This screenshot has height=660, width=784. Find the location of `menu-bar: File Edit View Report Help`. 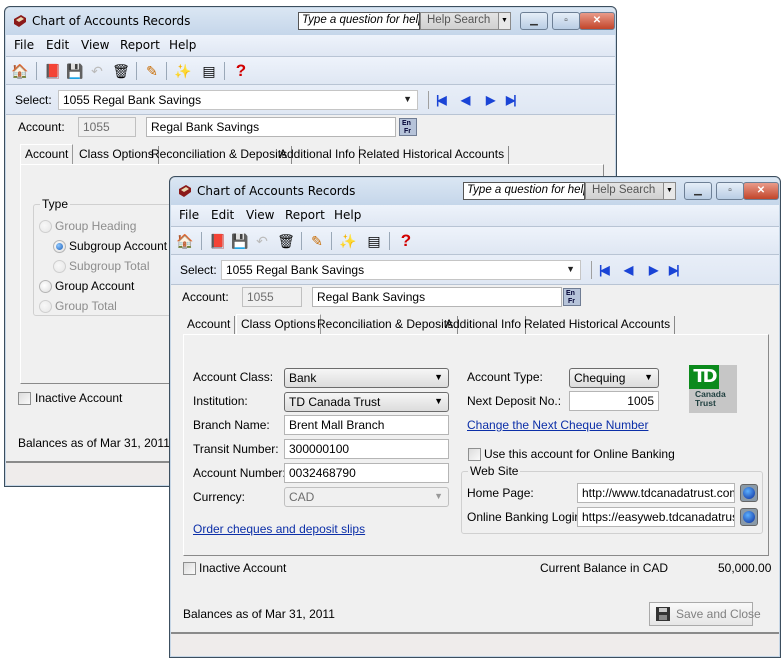

menu-bar: File Edit View Report Help is located at coordinates (310, 46).